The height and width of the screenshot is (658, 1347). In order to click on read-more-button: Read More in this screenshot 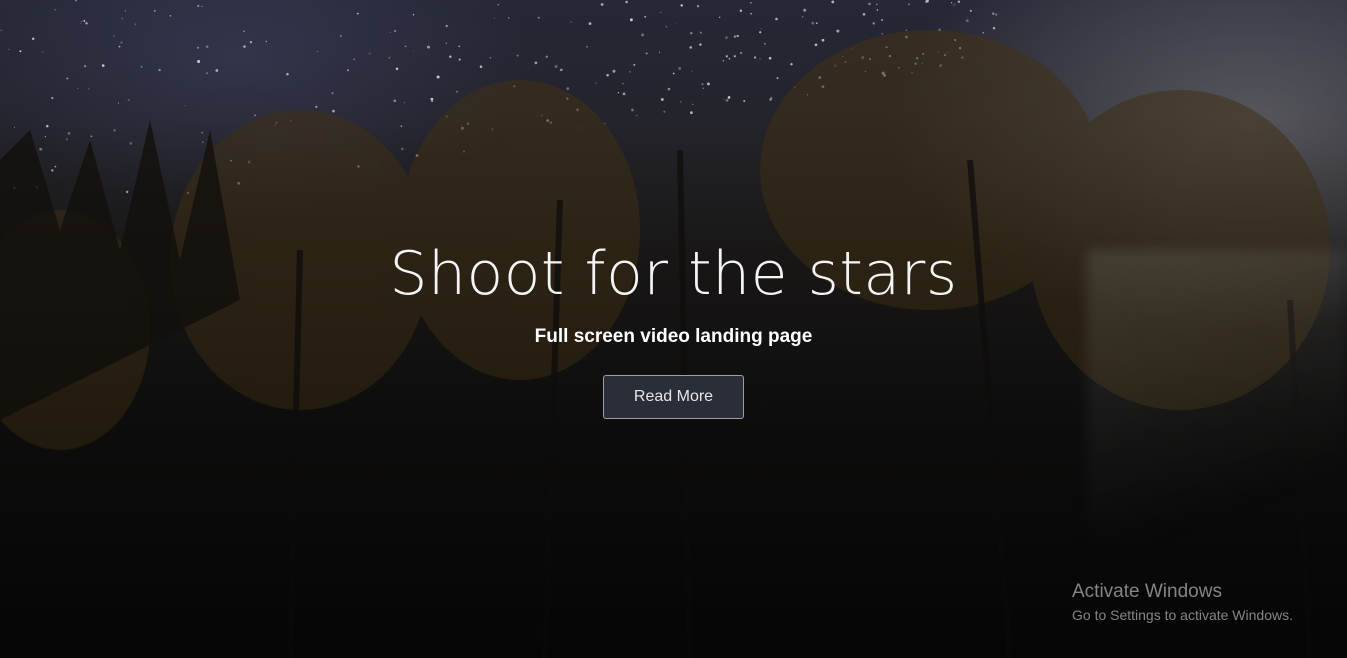, I will do `click(673, 397)`.